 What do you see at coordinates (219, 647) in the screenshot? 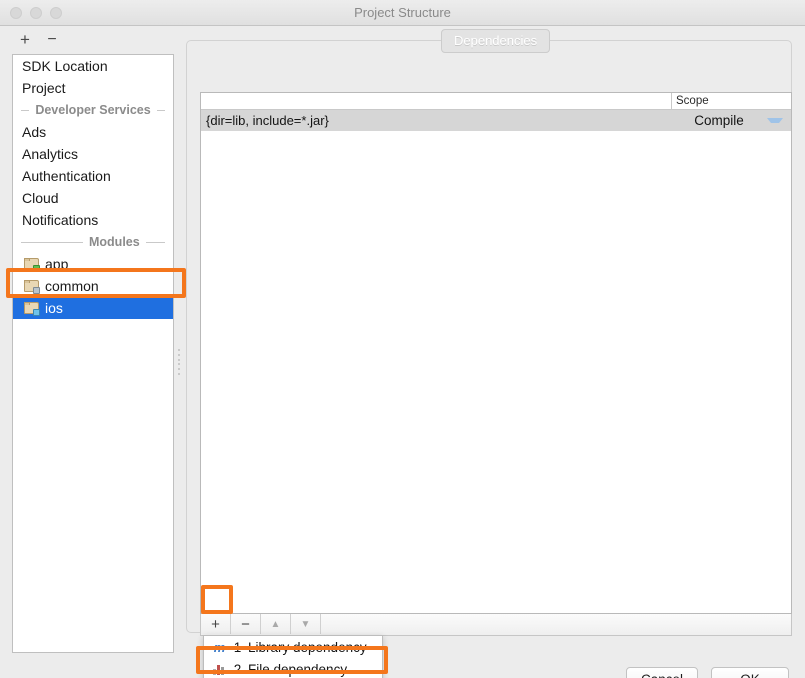
I see `maven-icon: m` at bounding box center [219, 647].